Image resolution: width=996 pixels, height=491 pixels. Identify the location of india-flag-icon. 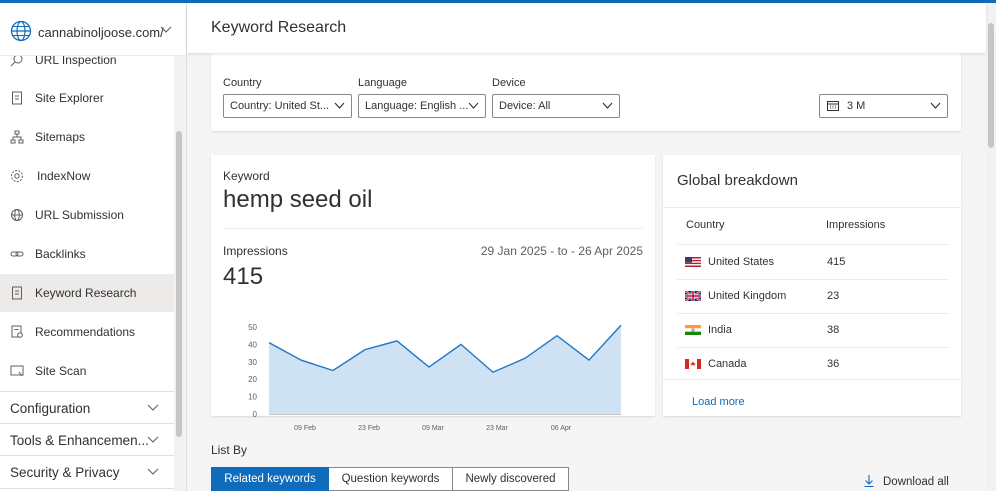
(693, 330).